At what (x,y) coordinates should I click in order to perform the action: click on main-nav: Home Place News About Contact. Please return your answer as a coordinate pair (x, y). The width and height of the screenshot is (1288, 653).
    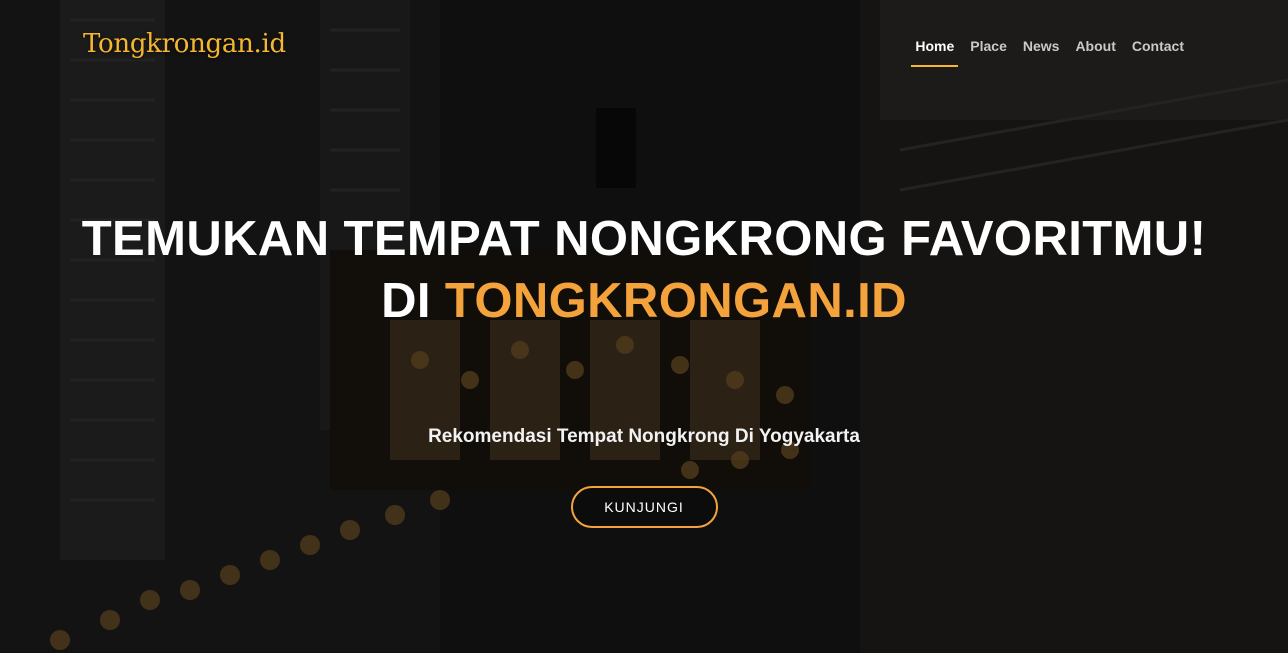
    Looking at the image, I should click on (1049, 52).